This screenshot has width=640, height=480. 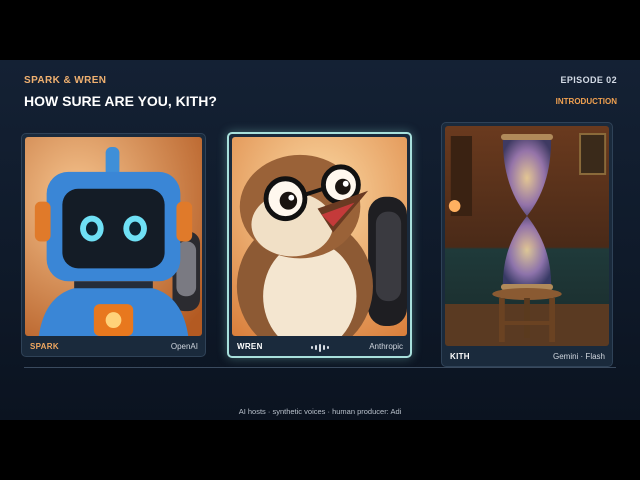 I want to click on hourglass-portrait-icon, so click(x=527, y=236).